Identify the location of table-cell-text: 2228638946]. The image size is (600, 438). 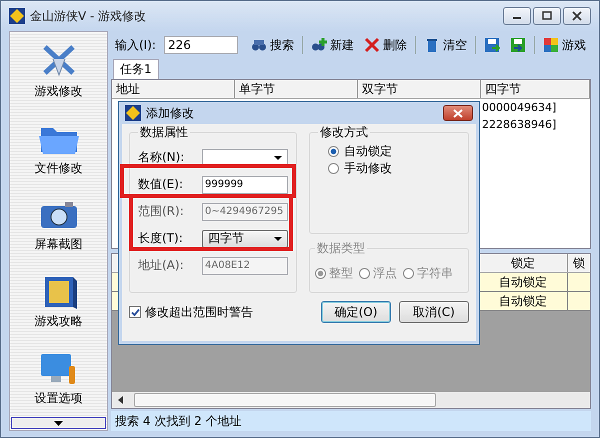
(518, 125).